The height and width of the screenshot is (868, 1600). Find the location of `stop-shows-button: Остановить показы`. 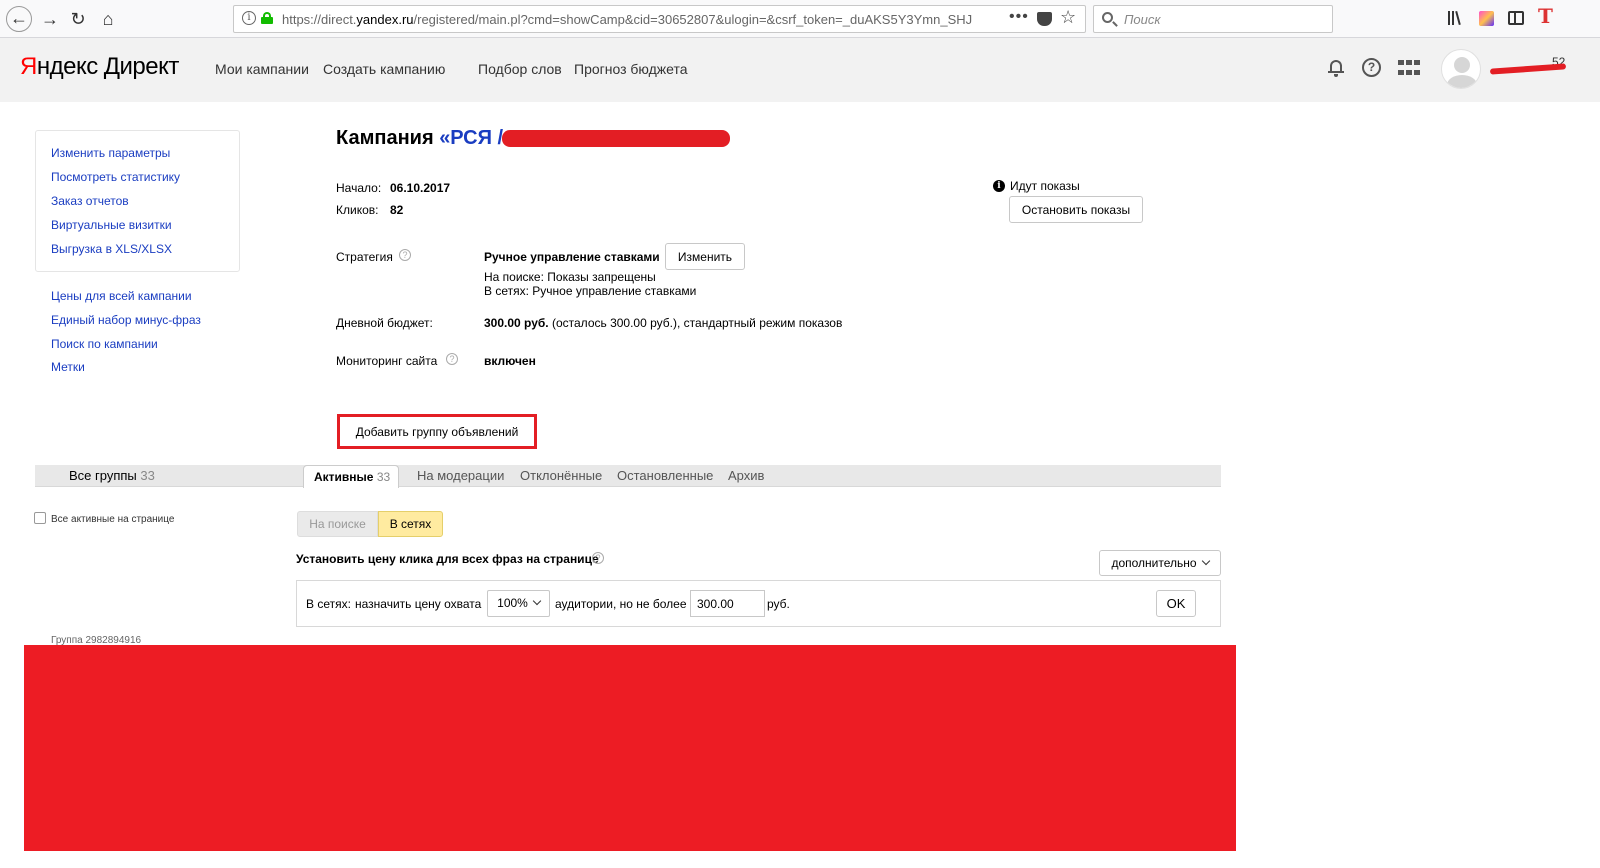

stop-shows-button: Остановить показы is located at coordinates (1076, 209).